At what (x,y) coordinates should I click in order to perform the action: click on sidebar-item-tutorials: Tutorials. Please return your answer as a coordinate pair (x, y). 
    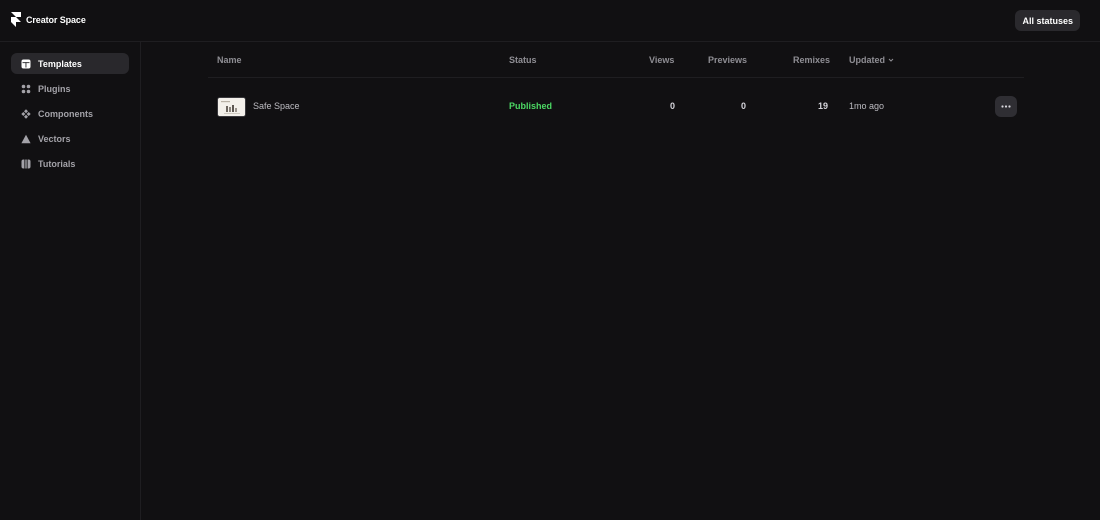
    Looking at the image, I should click on (70, 163).